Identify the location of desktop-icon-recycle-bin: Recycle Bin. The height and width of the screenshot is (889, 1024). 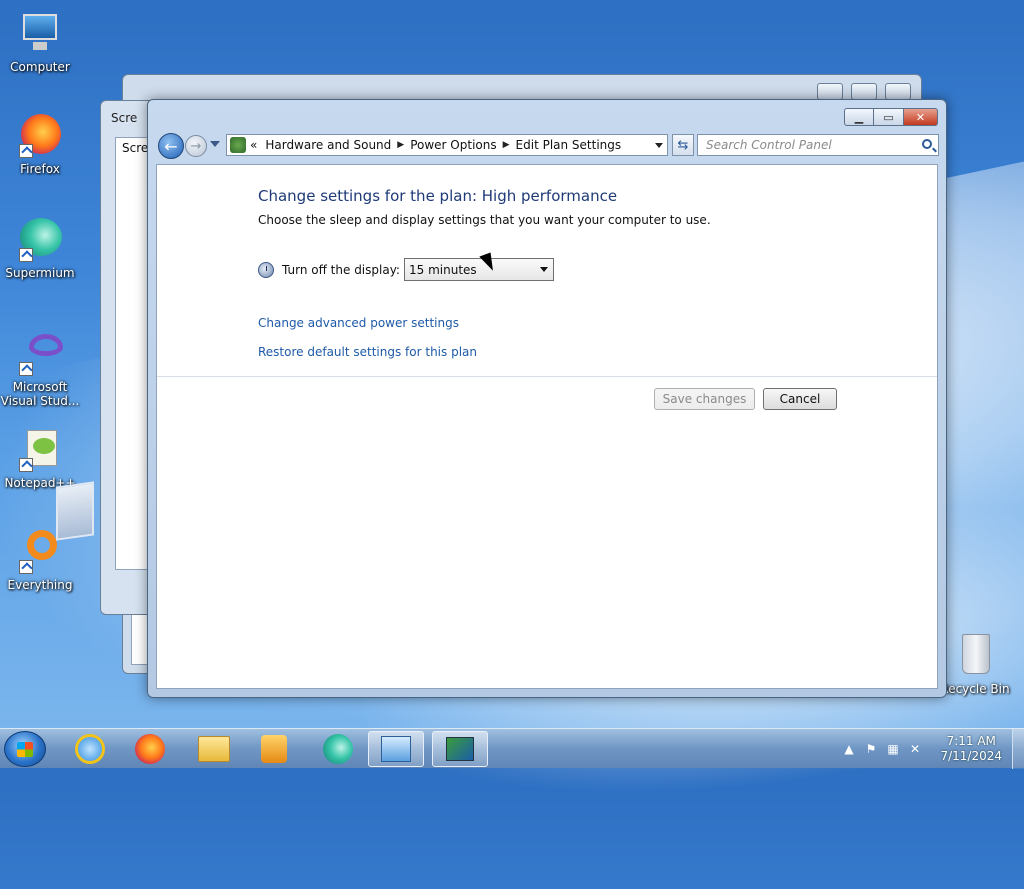
(975, 664).